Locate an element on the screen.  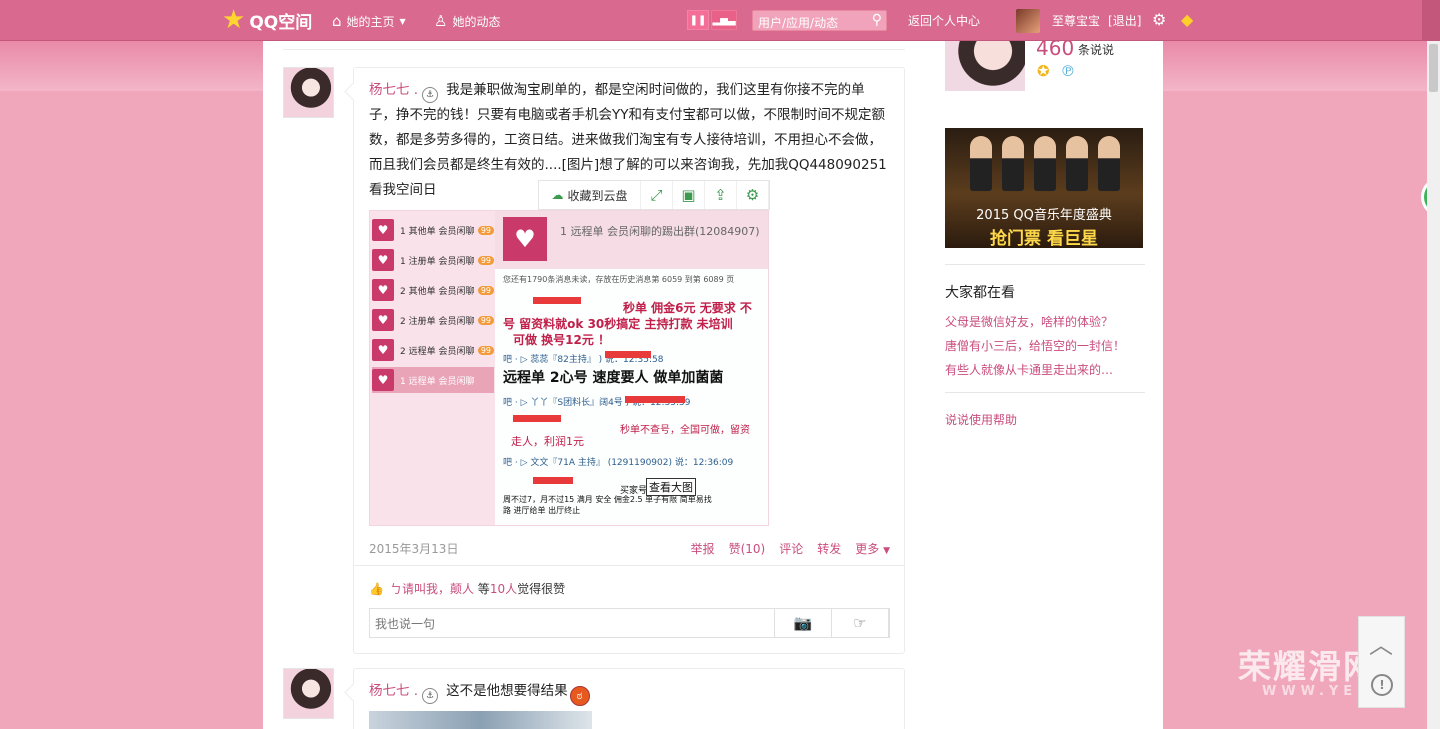
more-button: 更多 ▼ is located at coordinates (872, 548).